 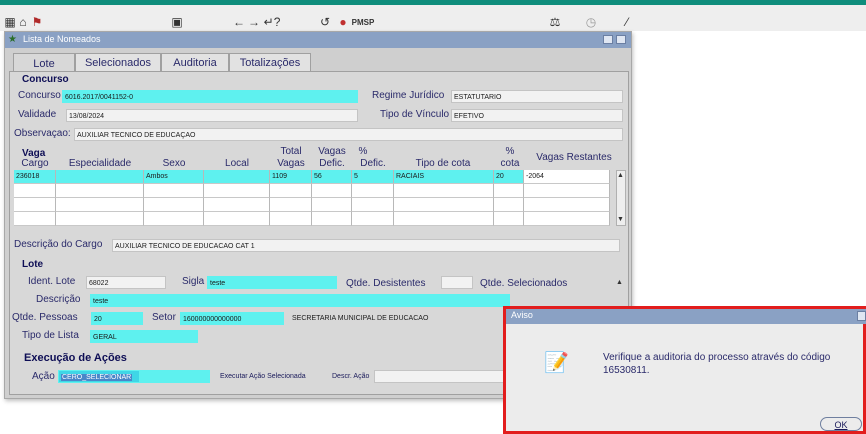 What do you see at coordinates (174, 177) in the screenshot?
I see `table-cell: Ambos` at bounding box center [174, 177].